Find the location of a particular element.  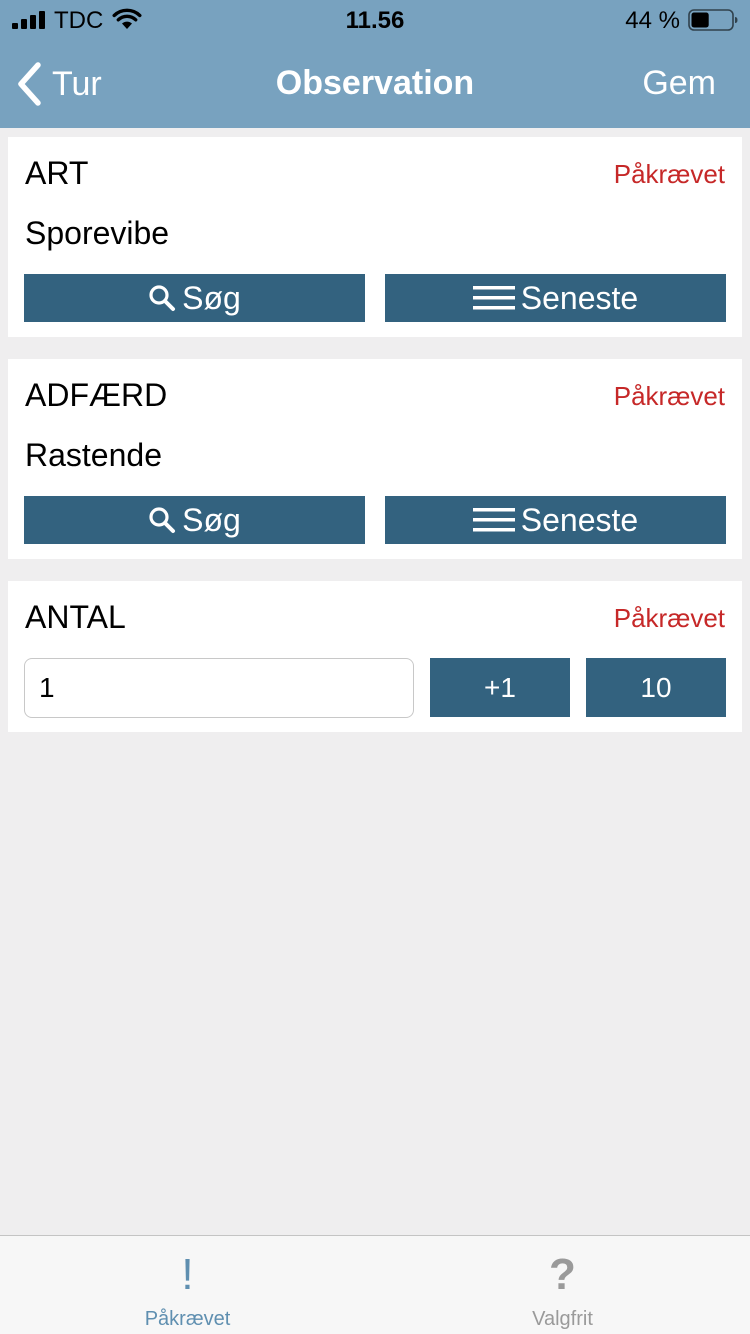

battery-percentage: 44 % is located at coordinates (652, 20).